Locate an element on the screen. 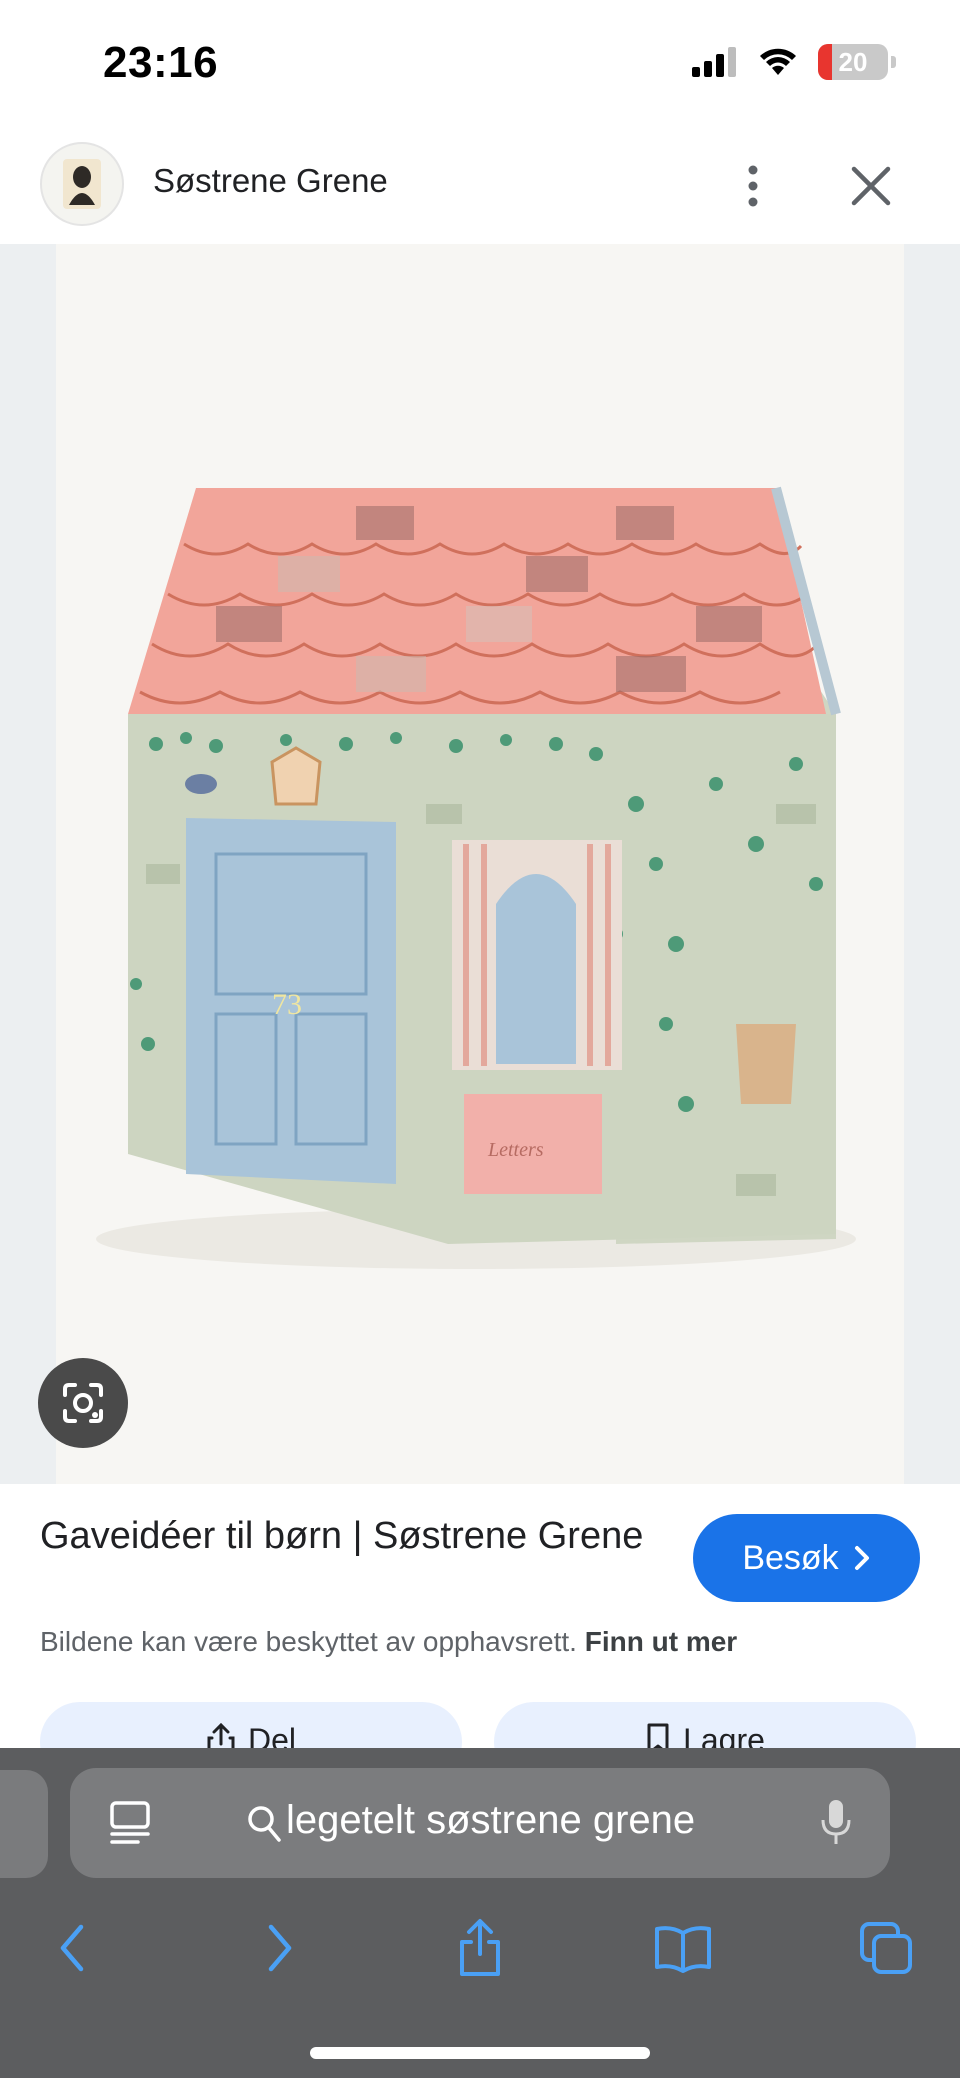 The image size is (960, 2078). tabs-icon is located at coordinates (886, 1948).